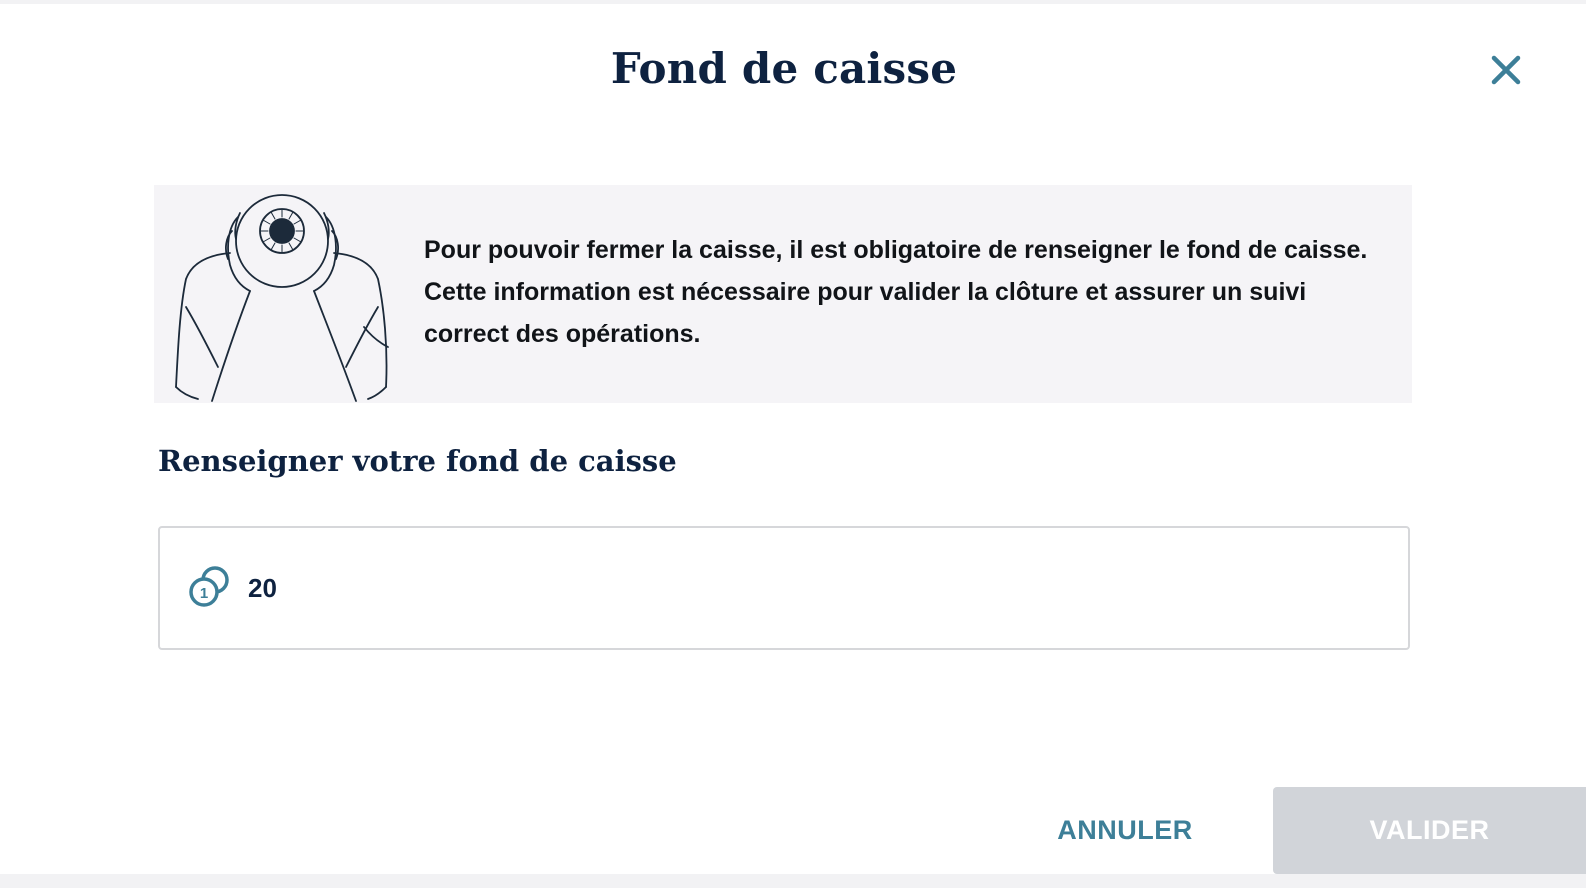  I want to click on svg-text: 1, so click(204, 593).